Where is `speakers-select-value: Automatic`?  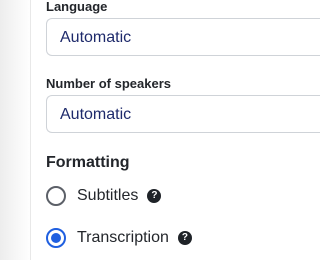
speakers-select-value: Automatic is located at coordinates (96, 114).